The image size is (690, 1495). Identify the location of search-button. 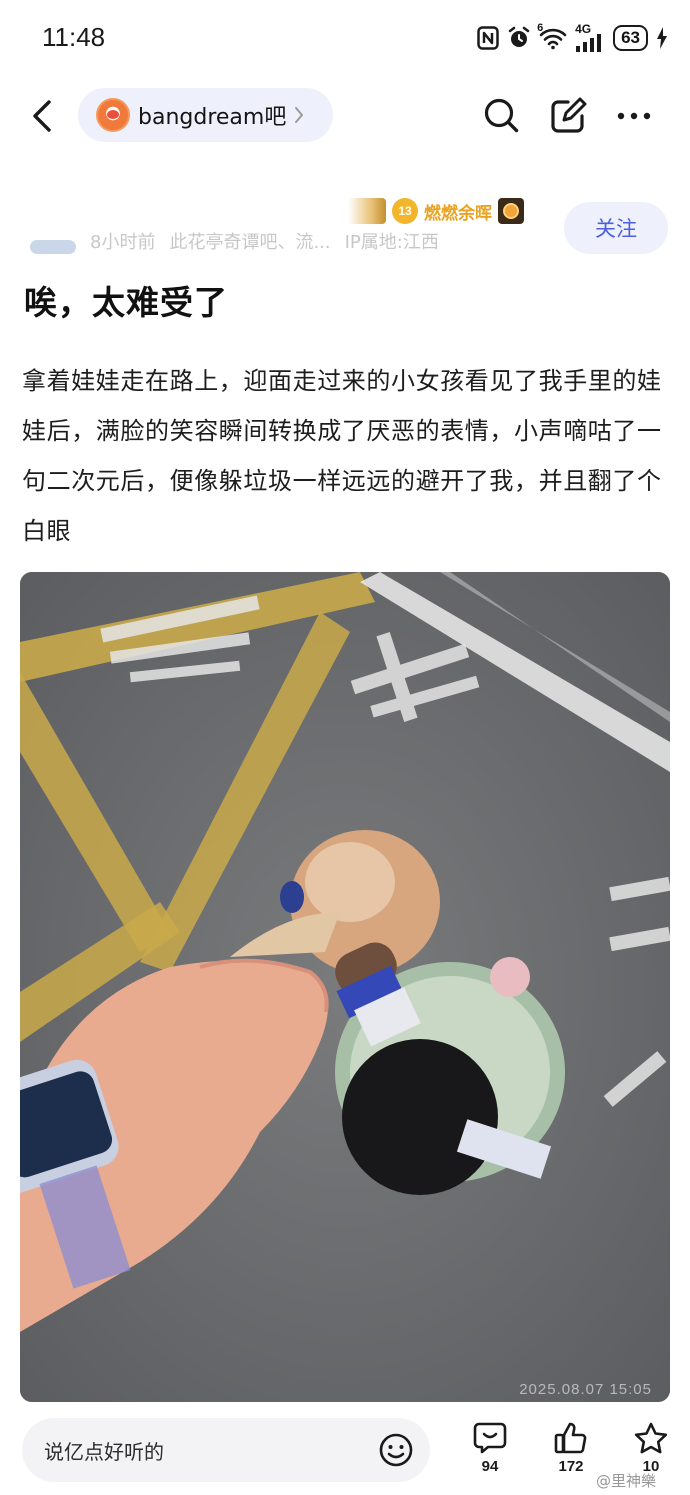
(502, 116).